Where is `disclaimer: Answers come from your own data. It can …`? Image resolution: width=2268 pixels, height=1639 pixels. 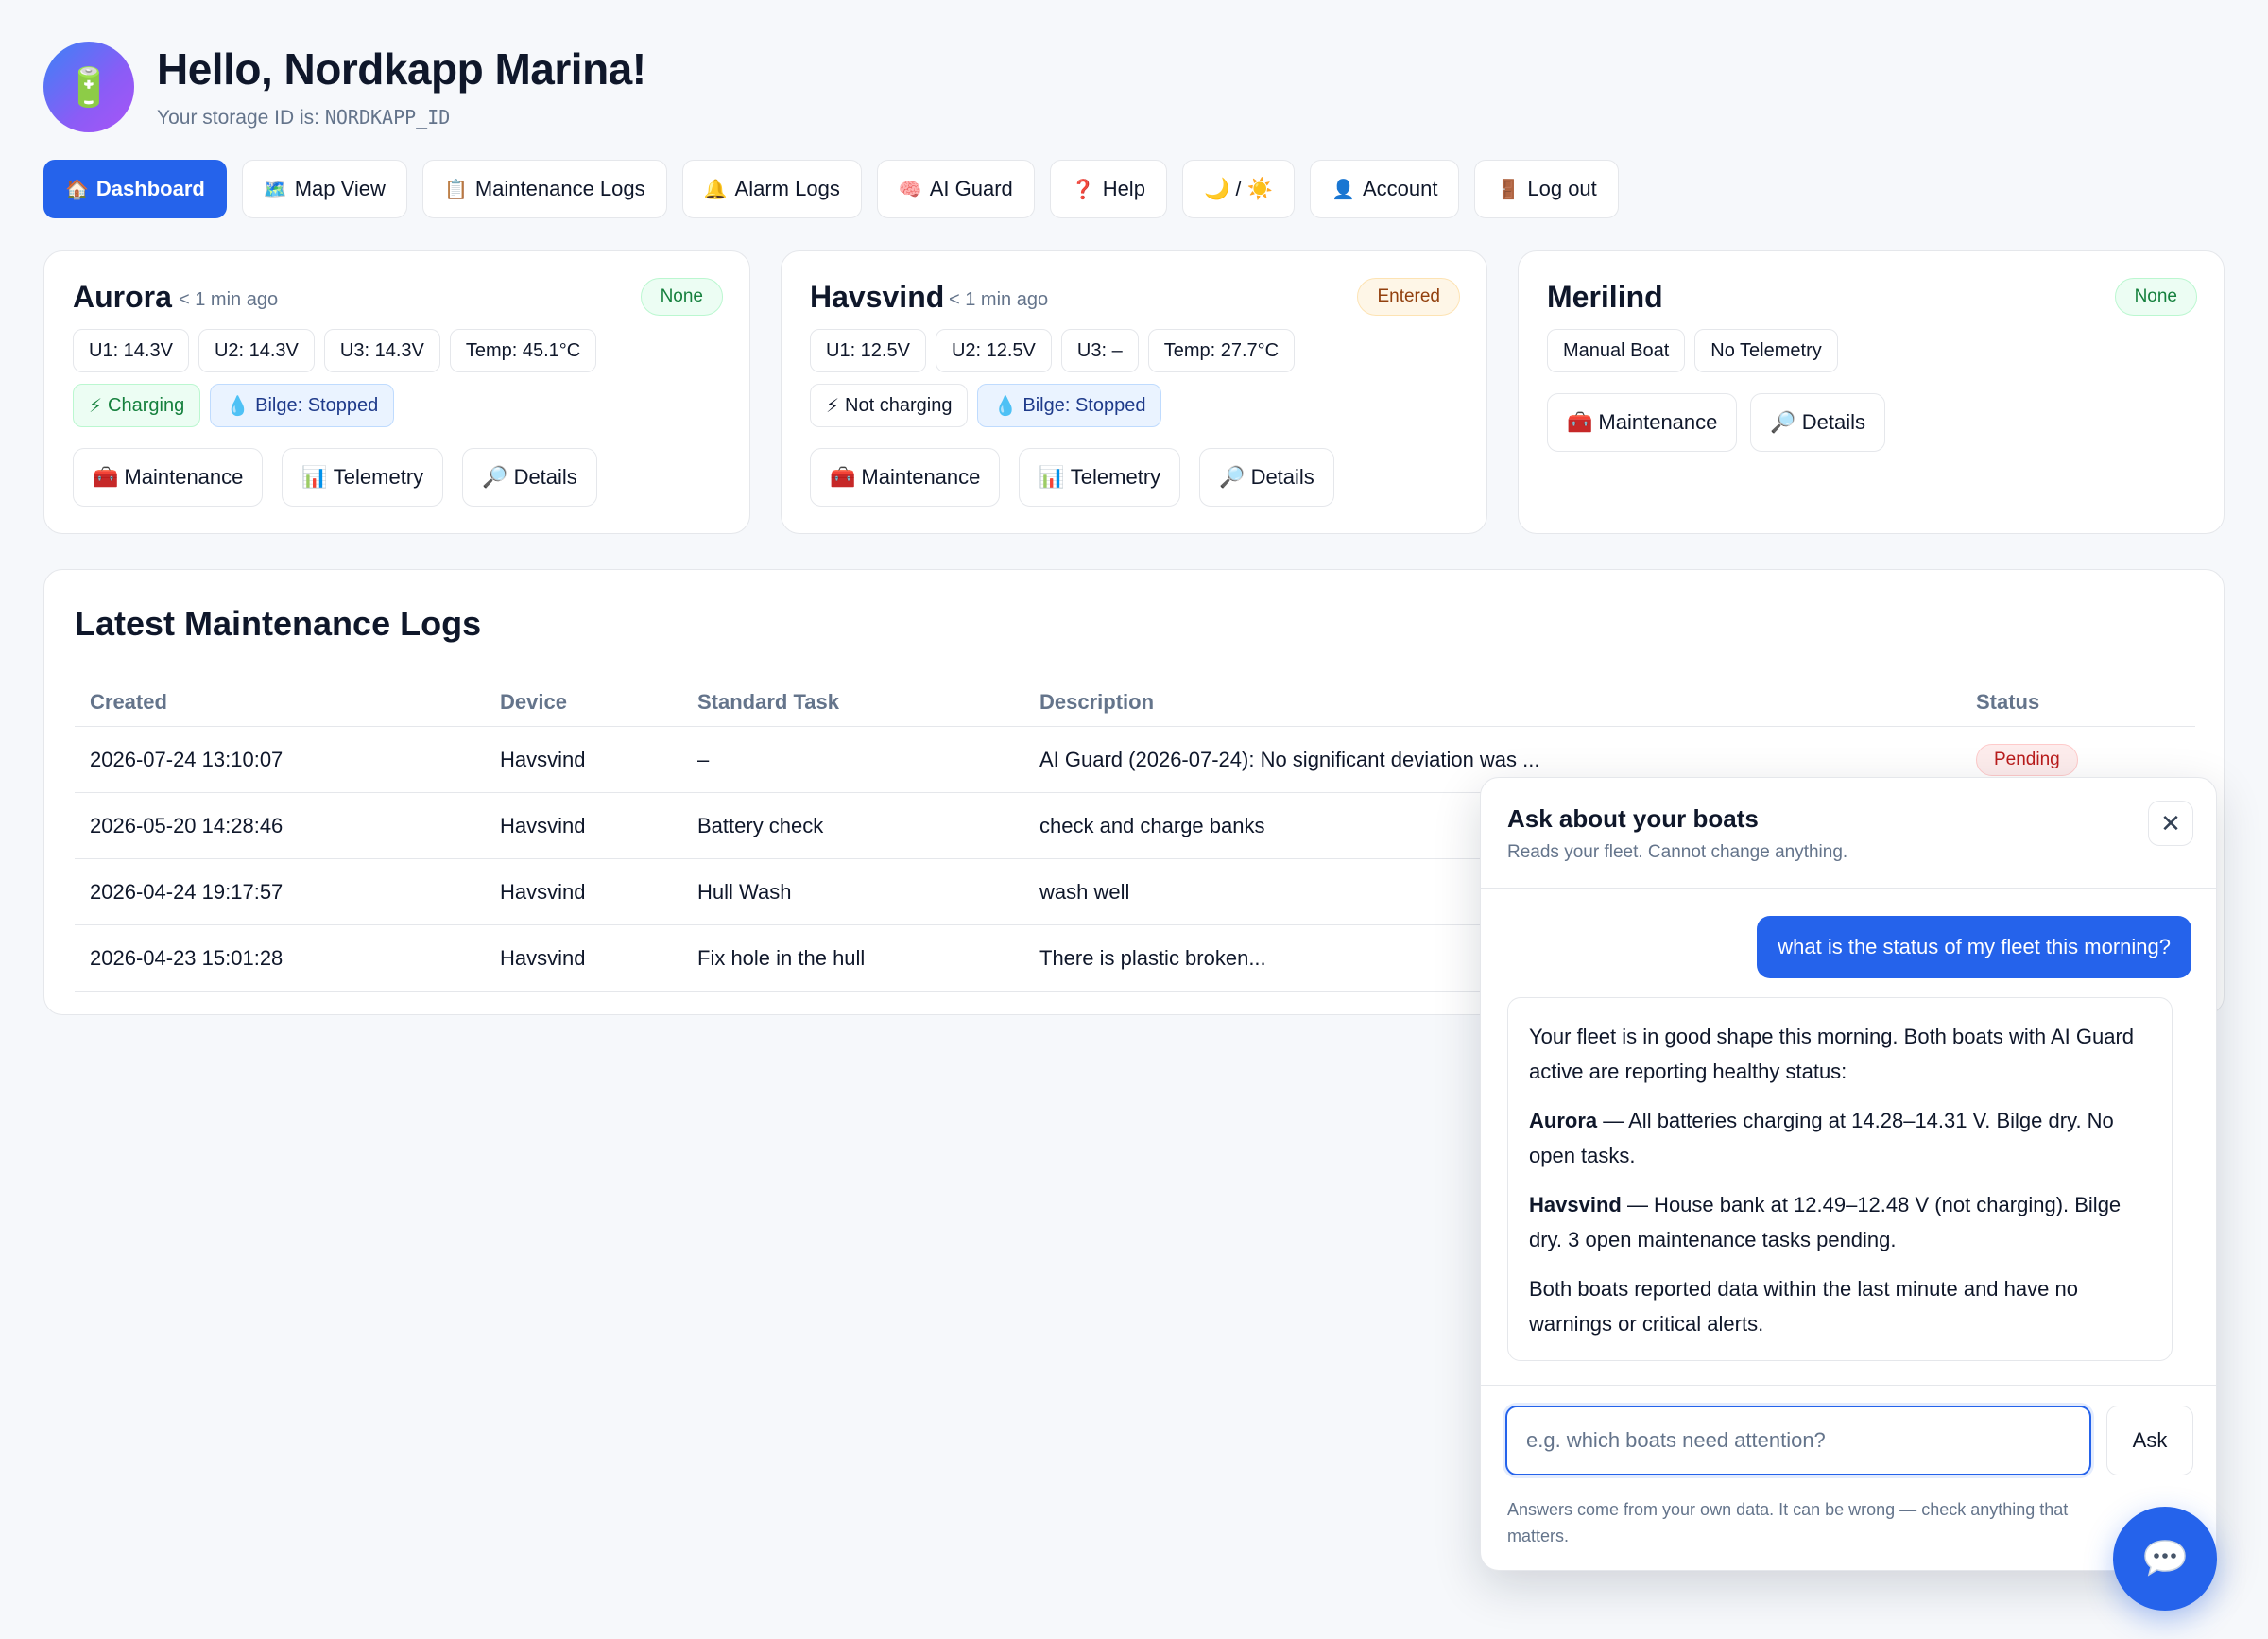
disclaimer: Answers come from your own data. It can … is located at coordinates (1788, 1522).